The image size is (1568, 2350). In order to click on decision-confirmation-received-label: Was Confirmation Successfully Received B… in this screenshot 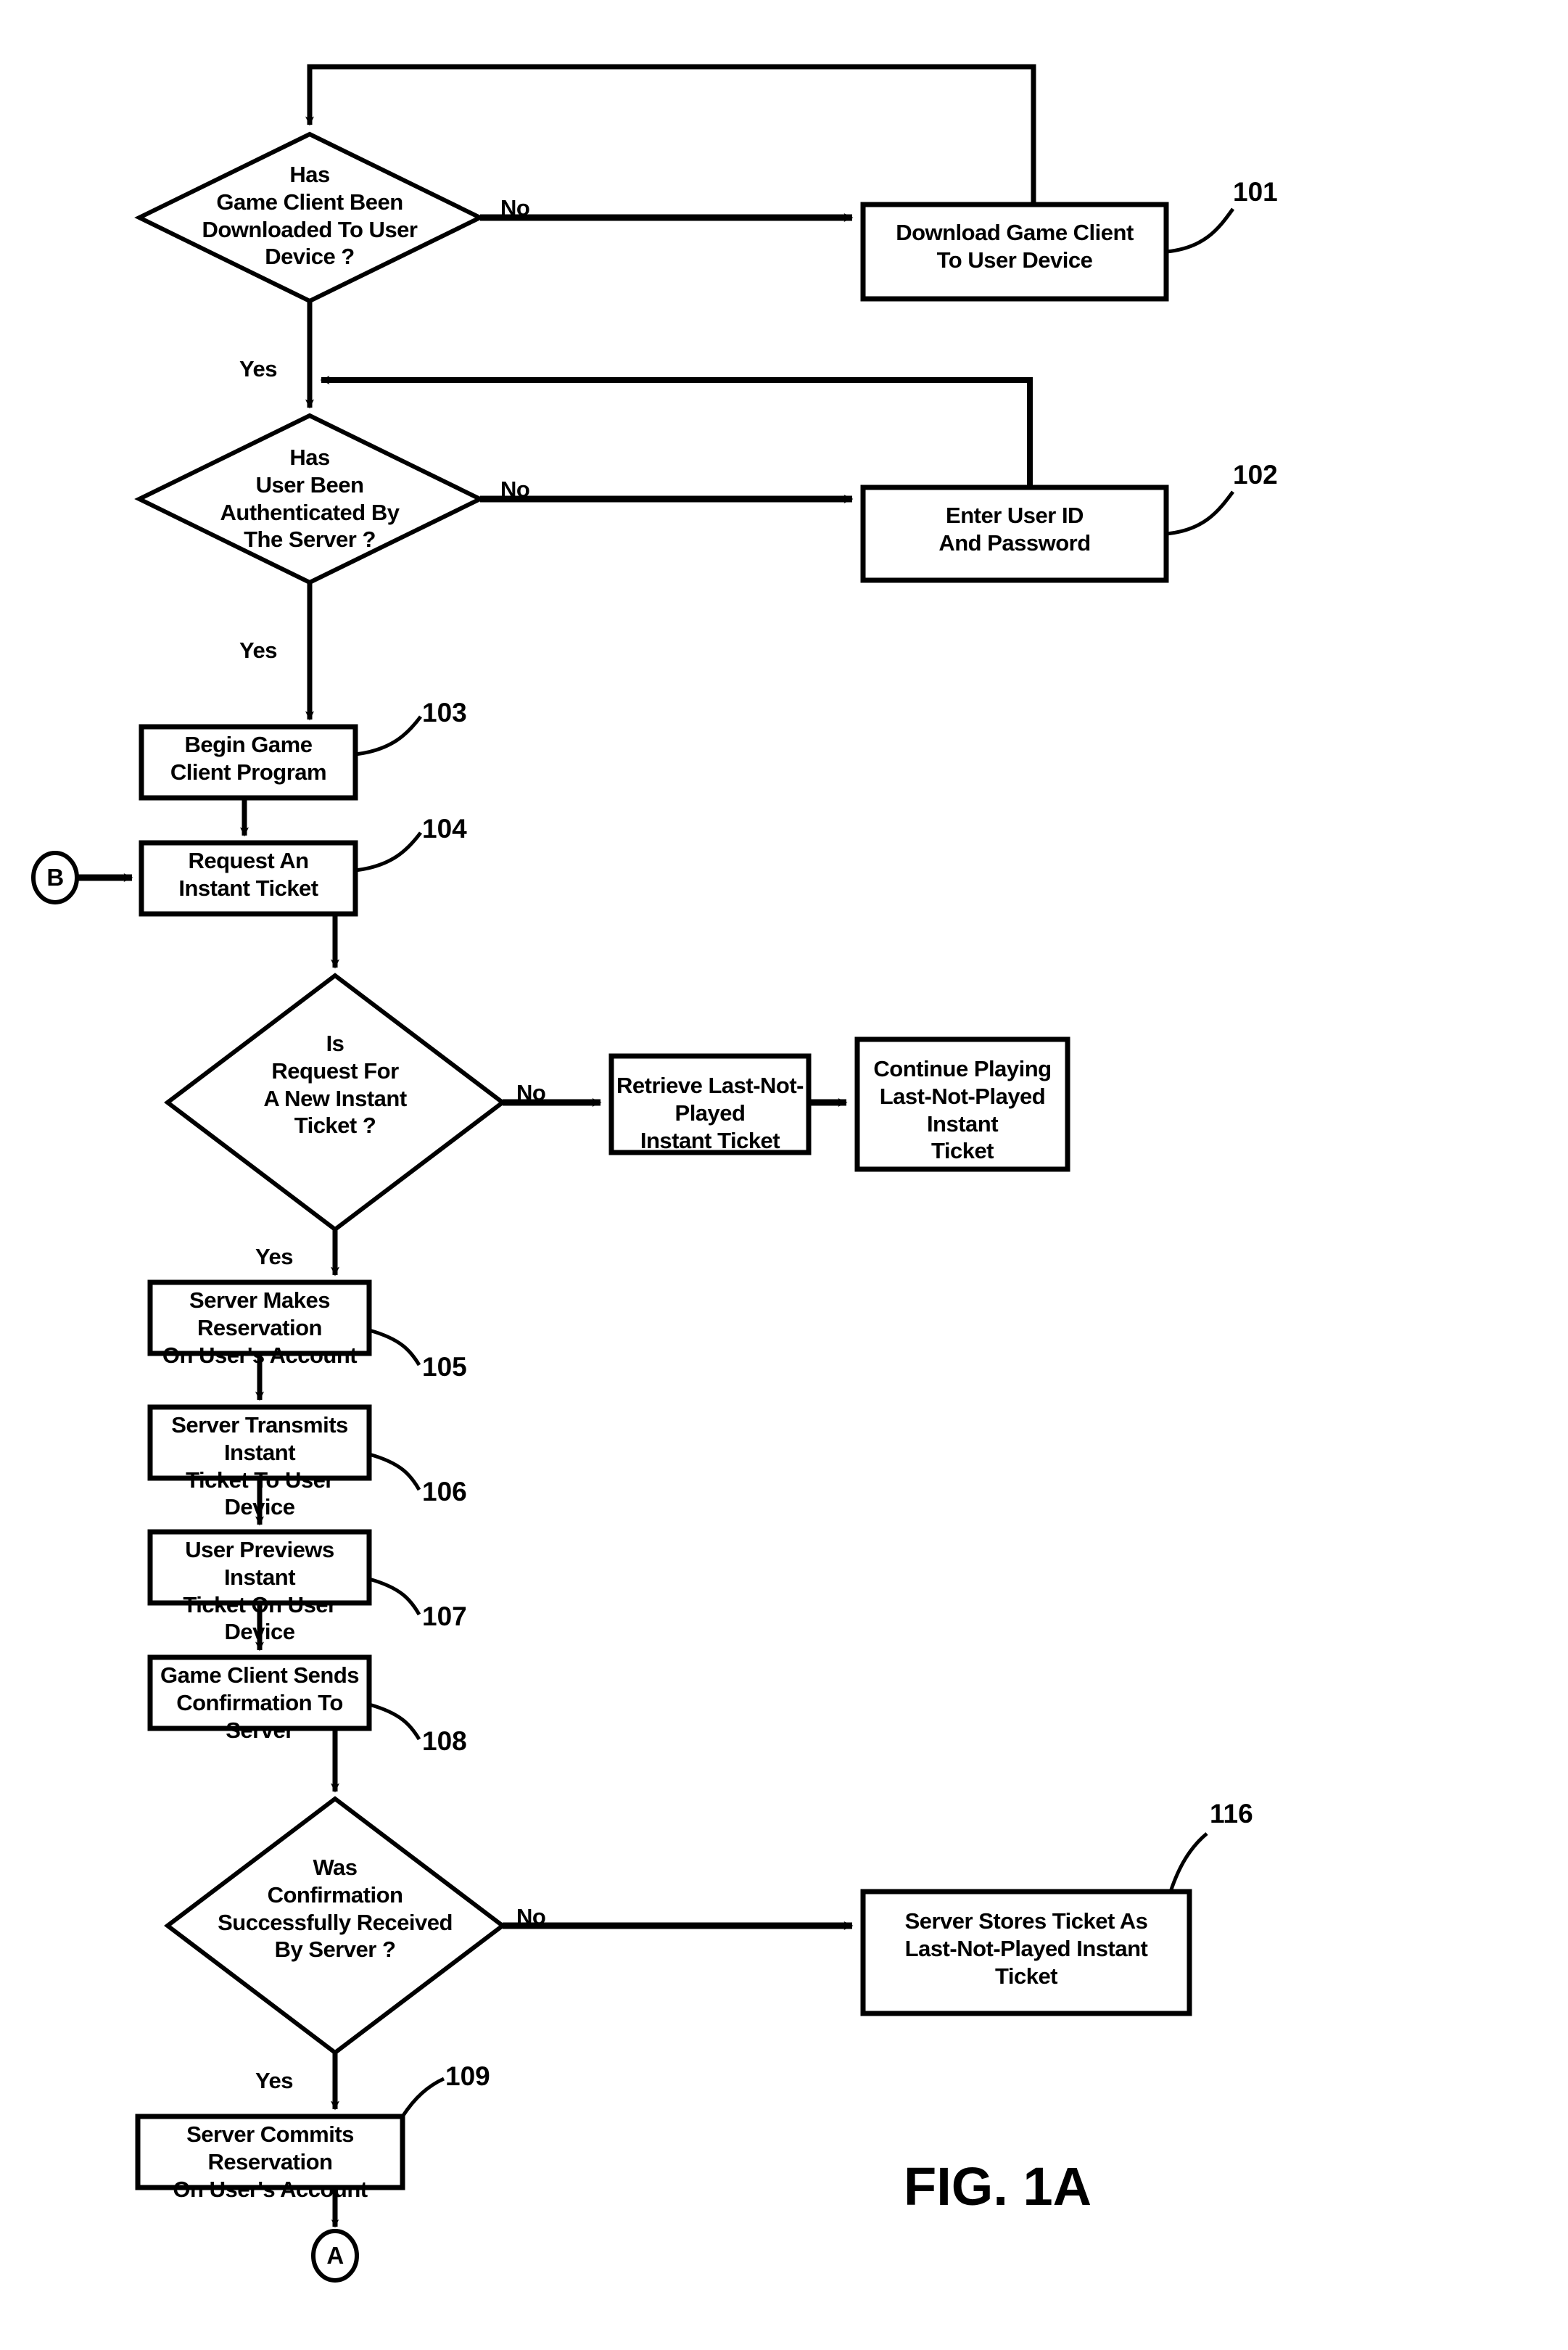, I will do `click(335, 1909)`.